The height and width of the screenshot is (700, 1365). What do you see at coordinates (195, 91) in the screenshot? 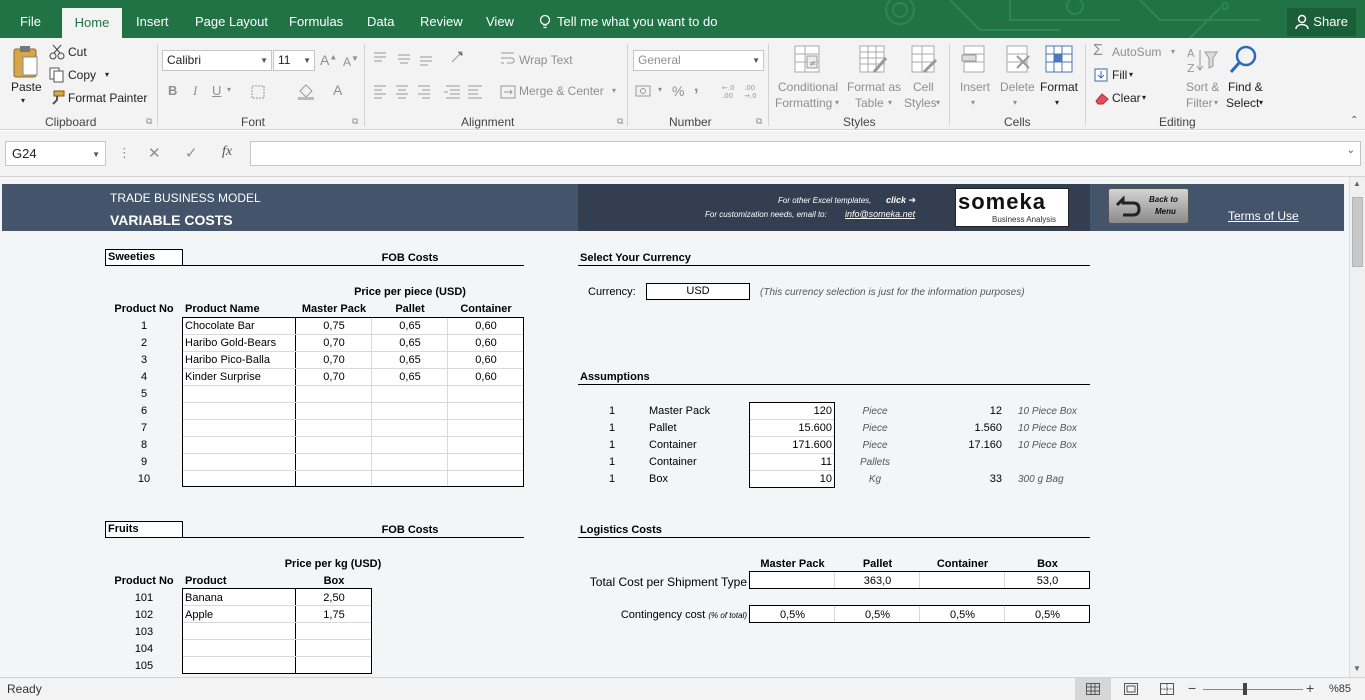
I see `italic-button: I` at bounding box center [195, 91].